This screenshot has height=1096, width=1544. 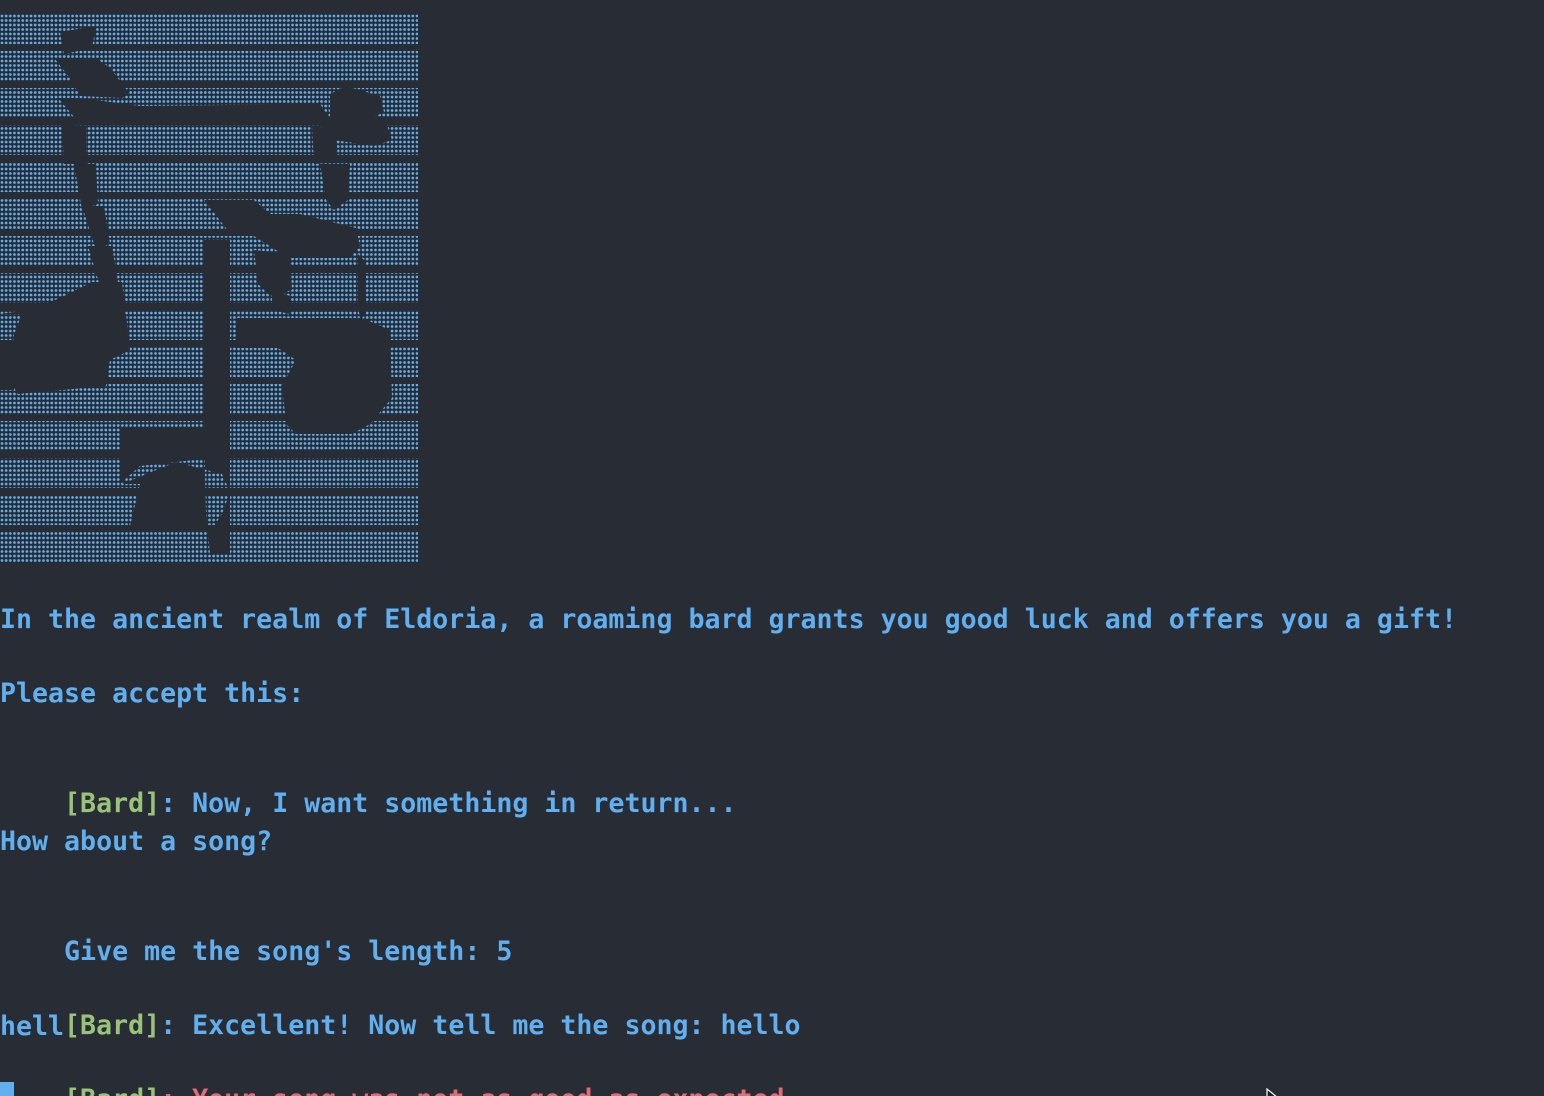 What do you see at coordinates (280, 951) in the screenshot?
I see `length-prompt-text: Give me the song's length:` at bounding box center [280, 951].